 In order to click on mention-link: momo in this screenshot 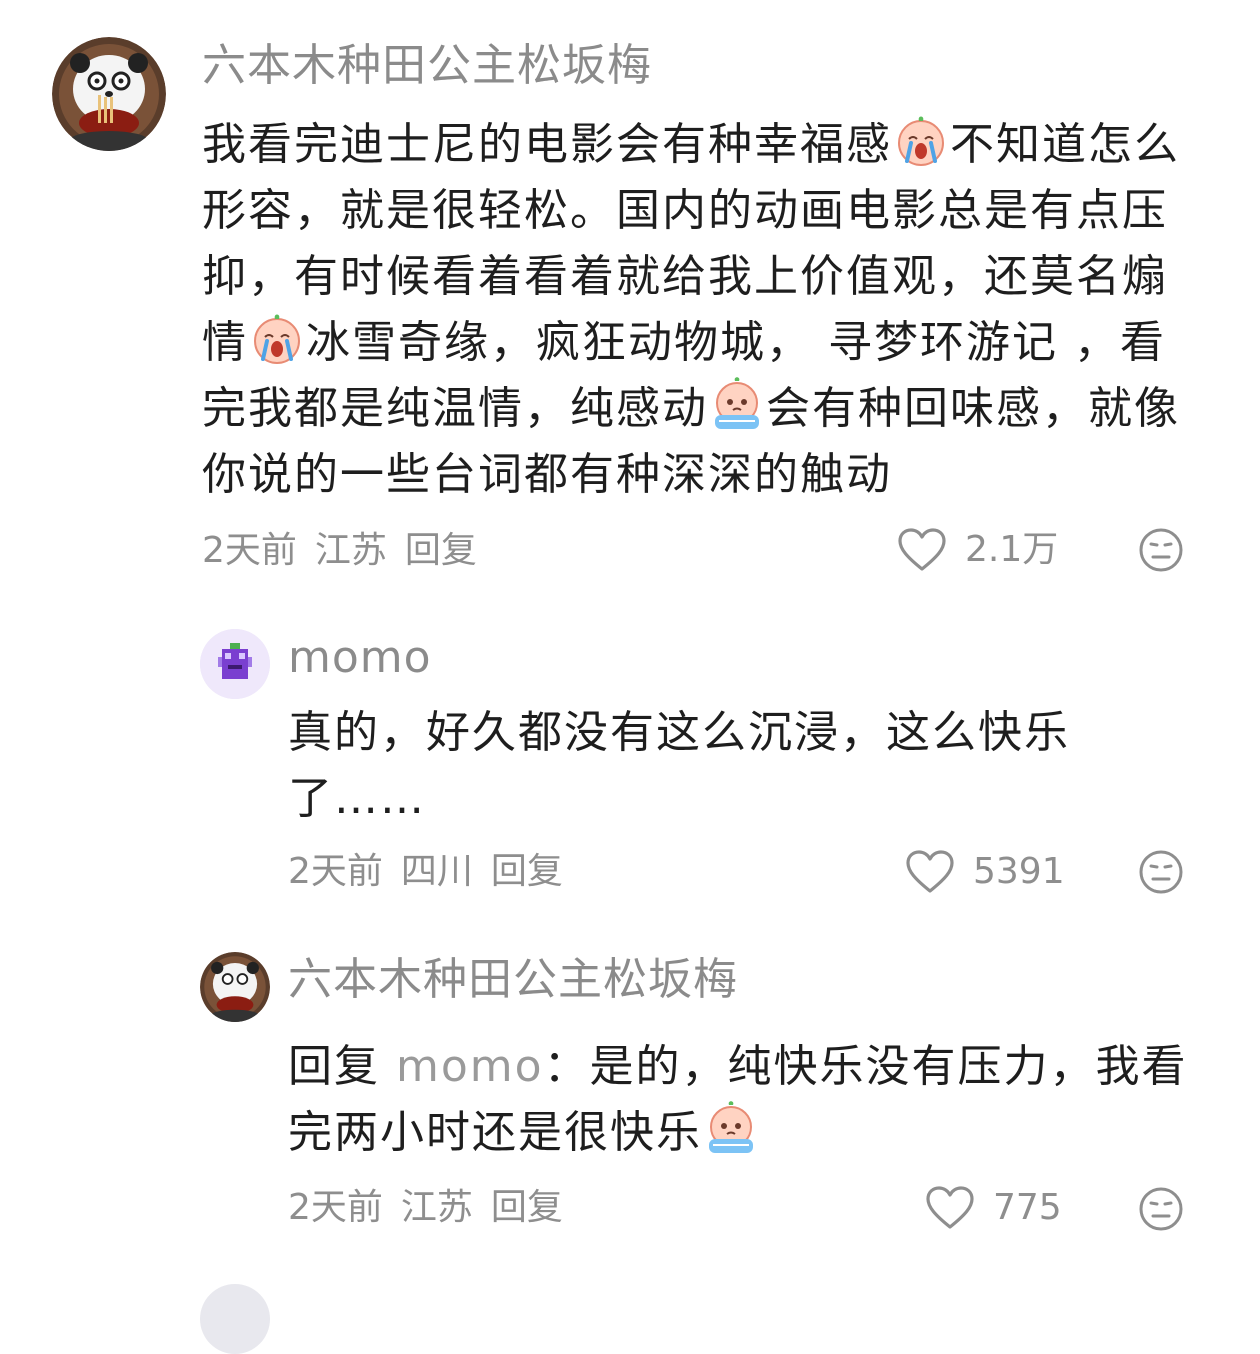, I will do `click(470, 1066)`.